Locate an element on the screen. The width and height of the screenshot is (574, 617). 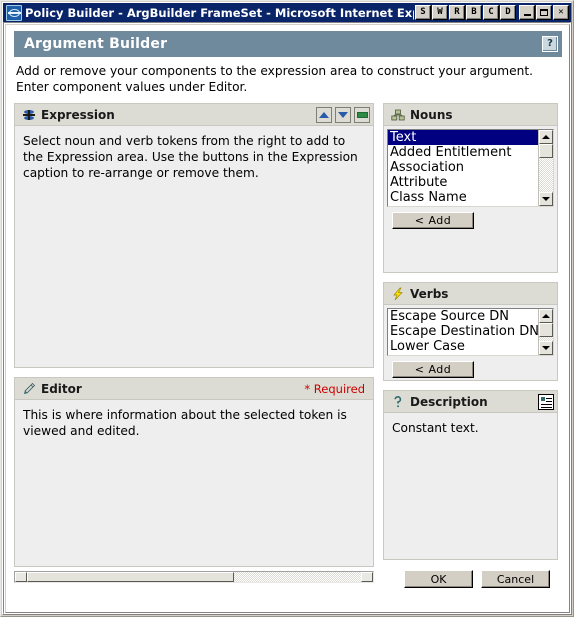
horizontal-scrollbar is located at coordinates (194, 577).